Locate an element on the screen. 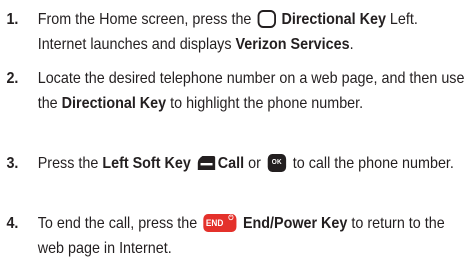 This screenshot has height=268, width=473. left-soft-key-label: Left Soft Key is located at coordinates (146, 163).